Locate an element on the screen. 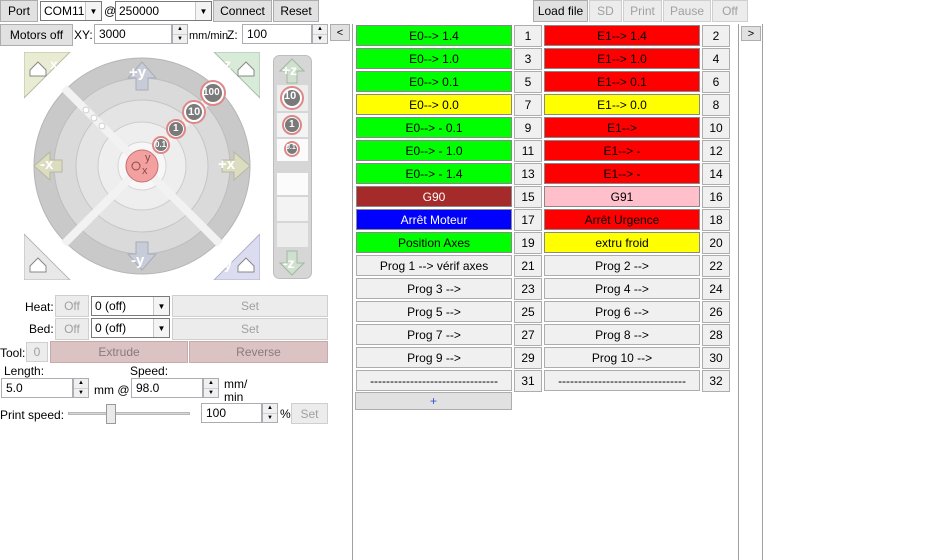  macro-number: 10 is located at coordinates (716, 128).